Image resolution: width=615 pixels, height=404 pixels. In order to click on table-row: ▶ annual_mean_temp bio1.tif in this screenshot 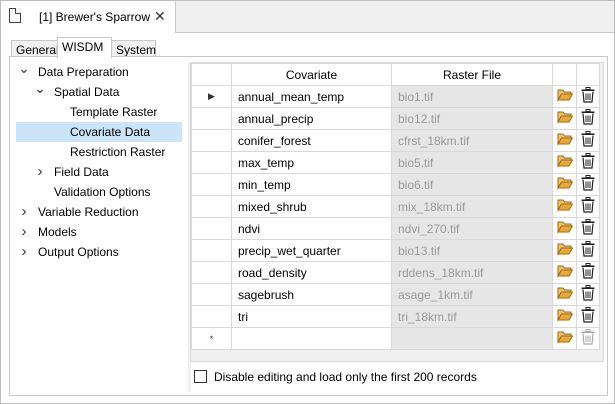, I will do `click(395, 96)`.